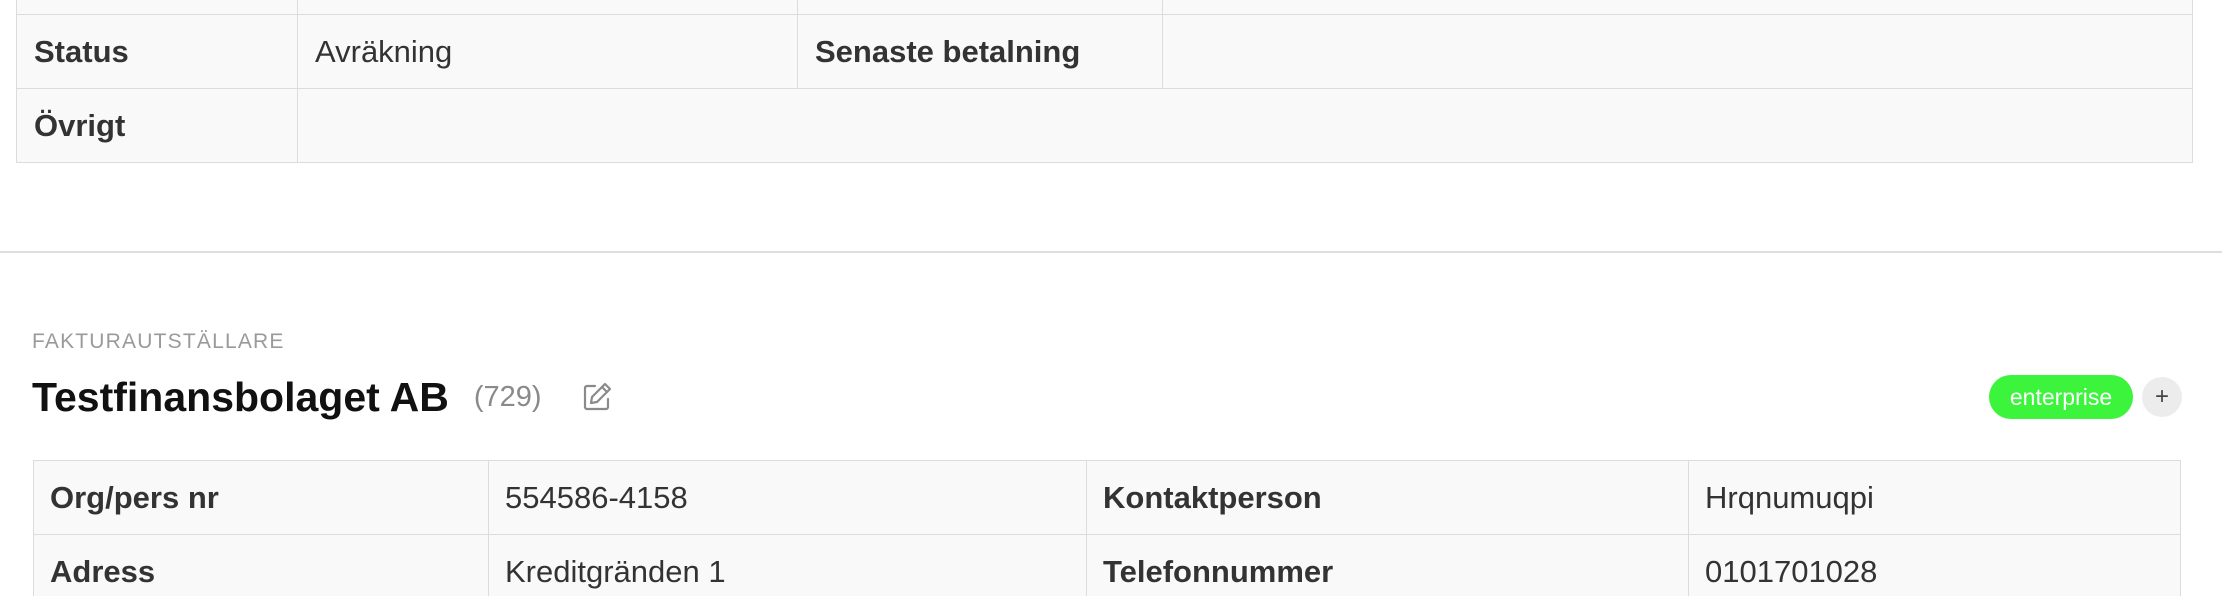  What do you see at coordinates (787, 565) in the screenshot?
I see `address-value: Kreditgränden 1` at bounding box center [787, 565].